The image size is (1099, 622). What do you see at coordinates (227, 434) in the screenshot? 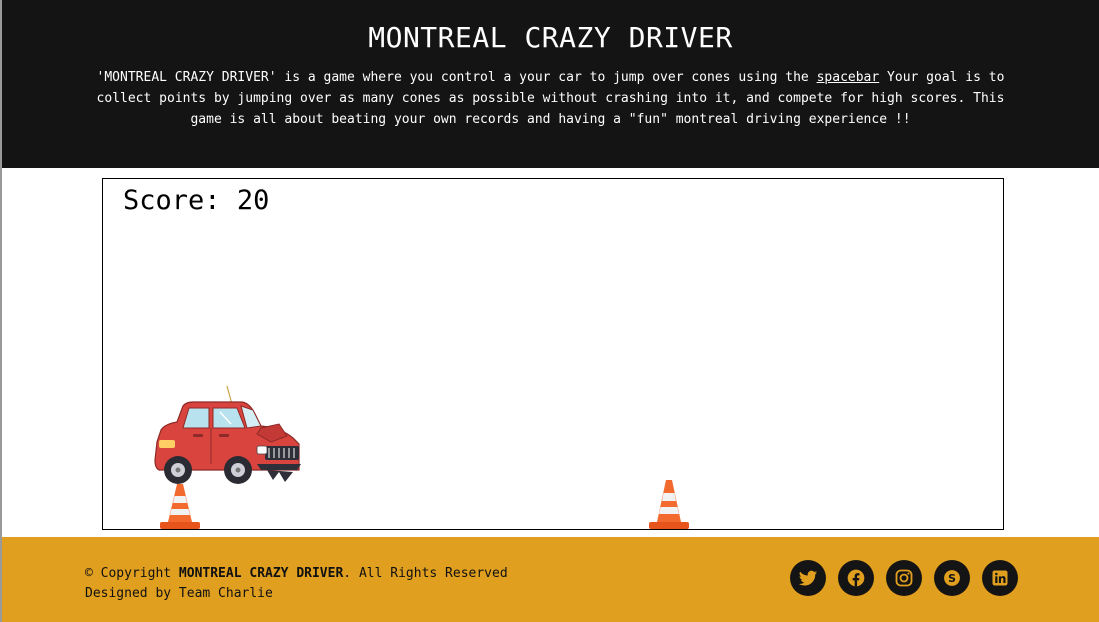
I see `crashed-car-sprite` at bounding box center [227, 434].